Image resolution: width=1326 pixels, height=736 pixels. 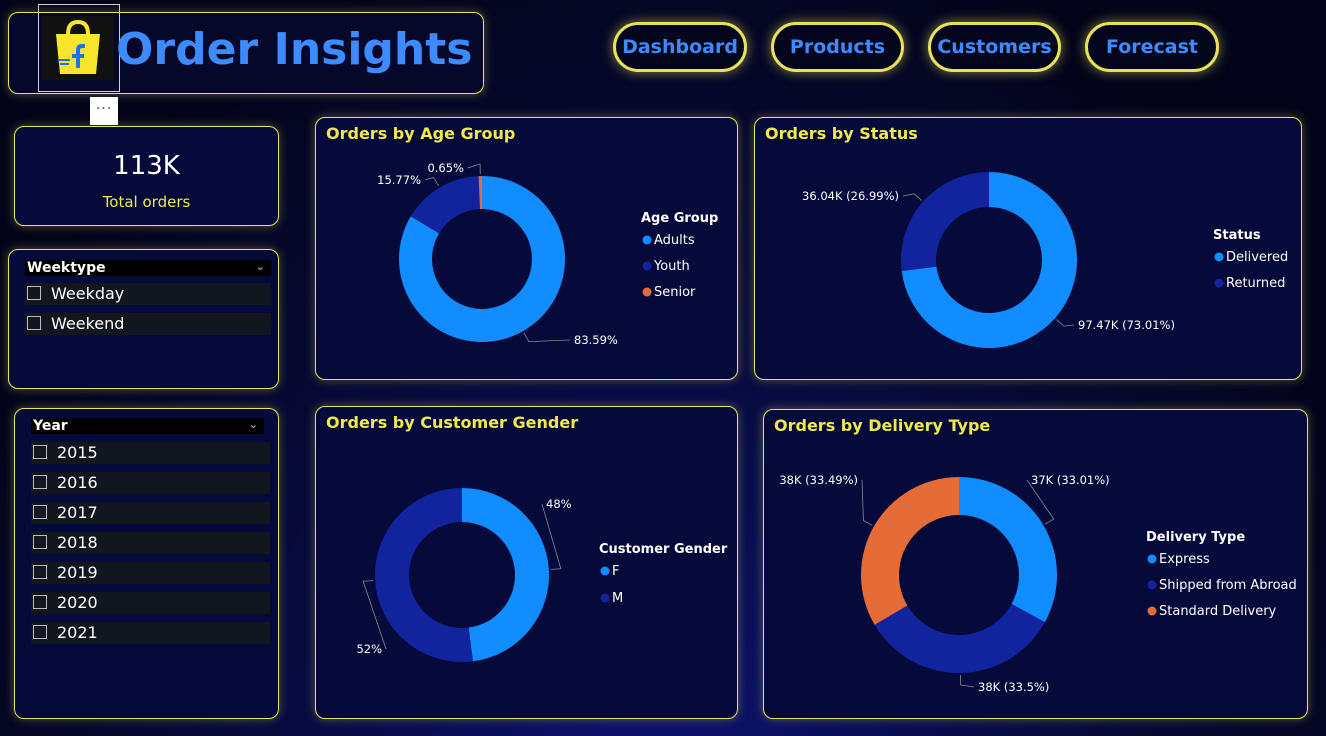 I want to click on year-option-label: 2016, so click(x=77, y=482).